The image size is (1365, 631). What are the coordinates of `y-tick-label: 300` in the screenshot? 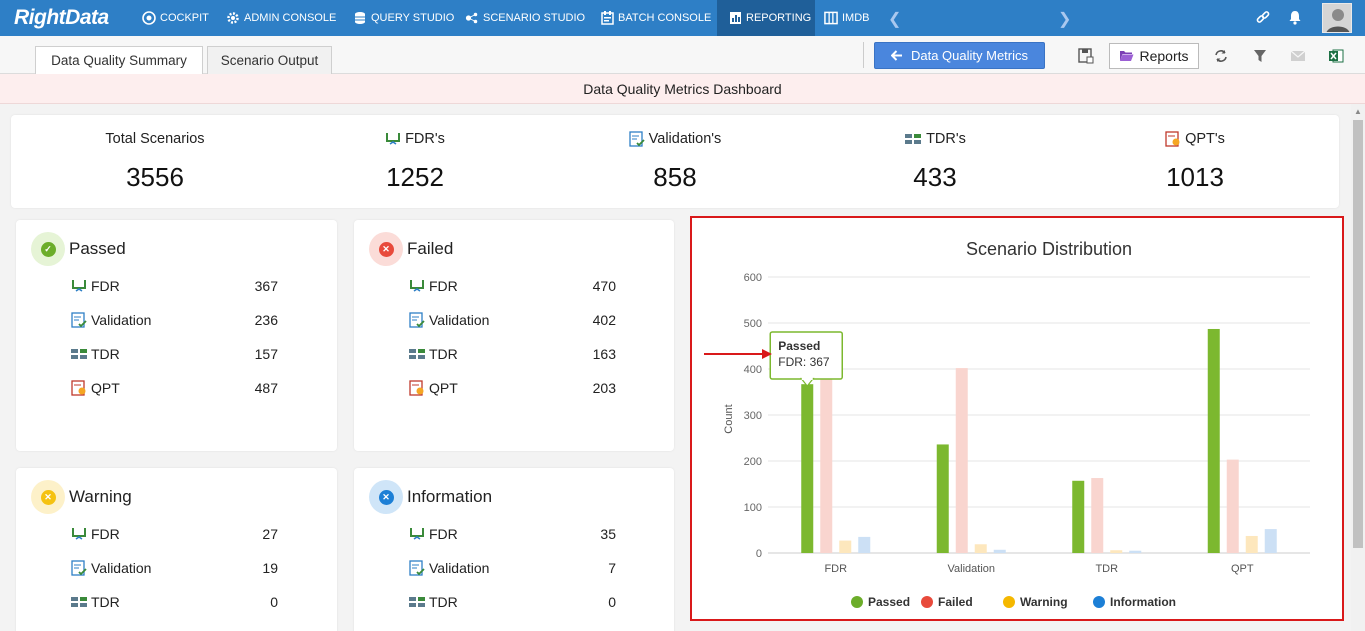 It's located at (753, 416).